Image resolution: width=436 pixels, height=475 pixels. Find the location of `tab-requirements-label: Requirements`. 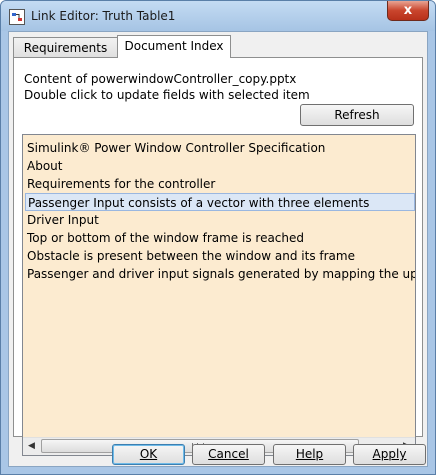

tab-requirements-label: Requirements is located at coordinates (65, 48).